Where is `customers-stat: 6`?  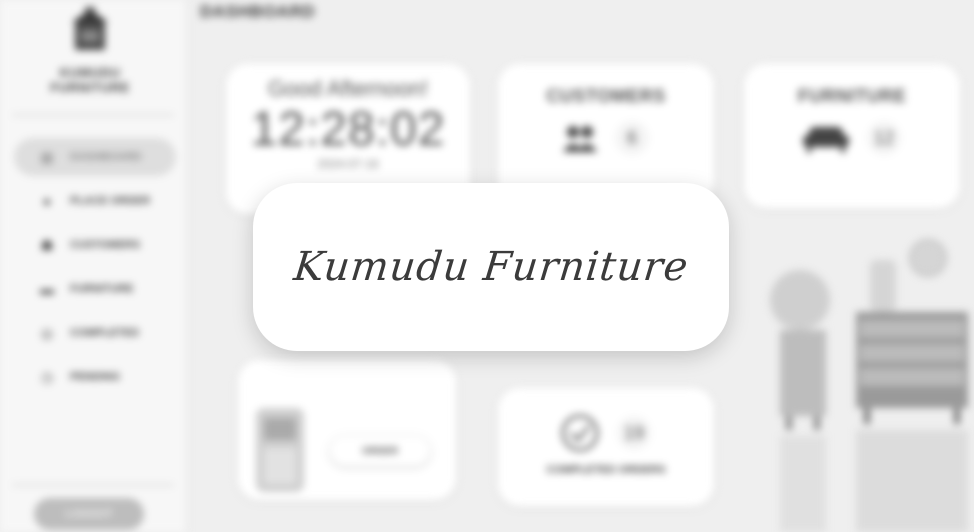 customers-stat: 6 is located at coordinates (606, 138).